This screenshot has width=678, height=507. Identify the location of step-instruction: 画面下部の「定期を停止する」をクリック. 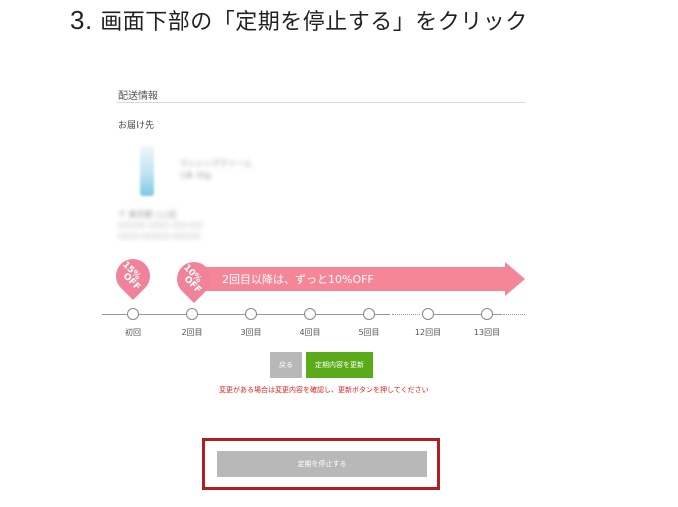
(314, 22).